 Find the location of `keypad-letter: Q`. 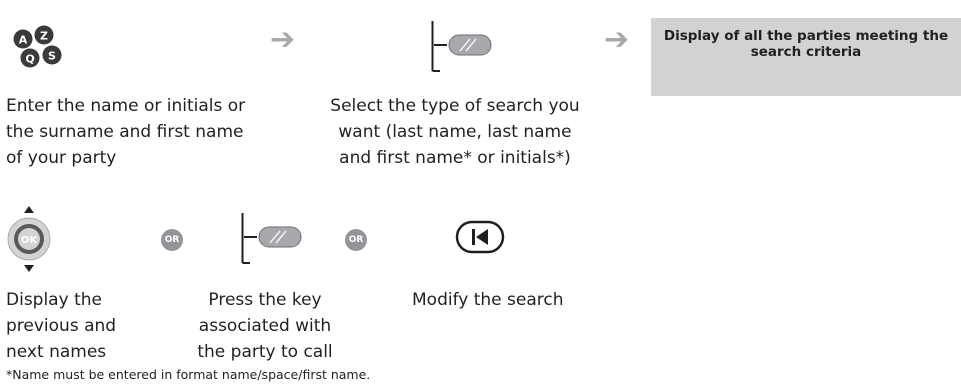

keypad-letter: Q is located at coordinates (29, 59).